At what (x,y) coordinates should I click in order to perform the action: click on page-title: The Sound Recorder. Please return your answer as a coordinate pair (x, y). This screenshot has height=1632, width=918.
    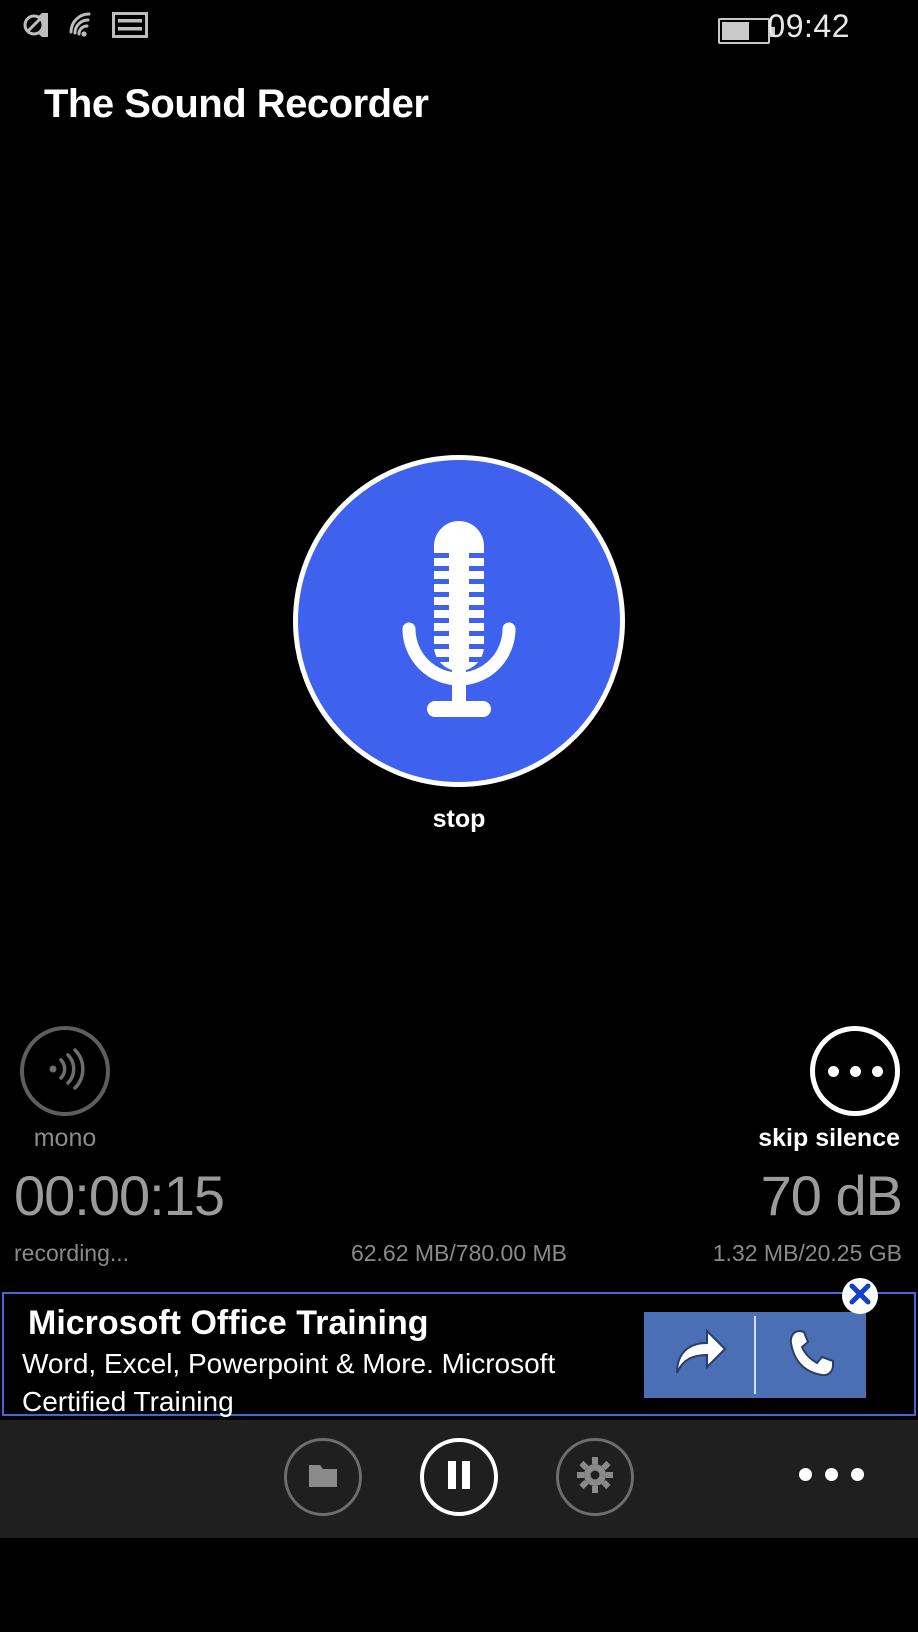
    Looking at the image, I should click on (236, 104).